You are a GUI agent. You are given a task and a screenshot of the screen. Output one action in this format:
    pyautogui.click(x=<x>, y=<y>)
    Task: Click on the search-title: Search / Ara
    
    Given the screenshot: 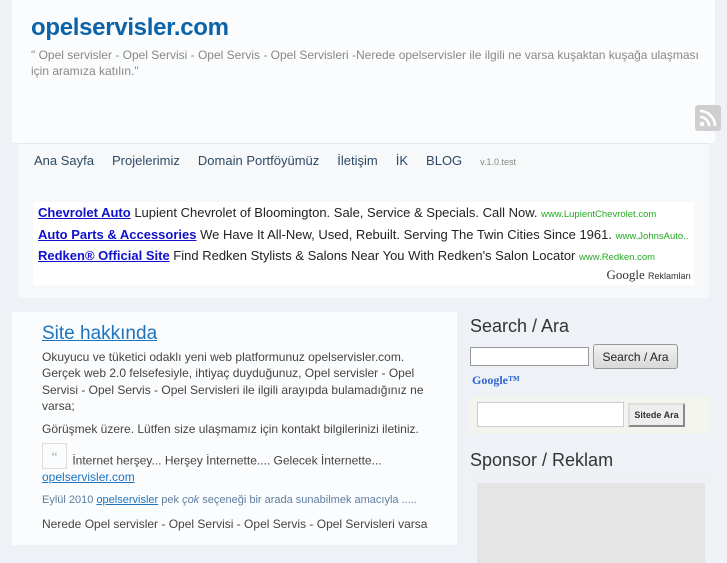 What is the action you would take?
    pyautogui.click(x=520, y=326)
    